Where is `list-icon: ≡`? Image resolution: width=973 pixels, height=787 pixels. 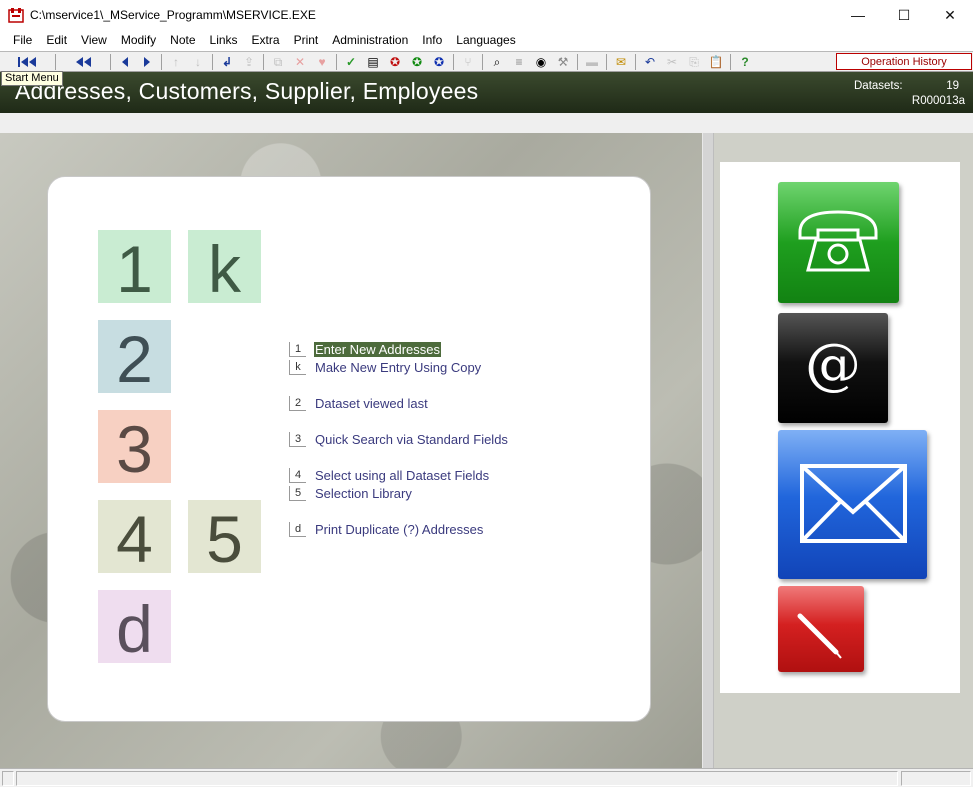
list-icon: ≡ is located at coordinates (519, 62).